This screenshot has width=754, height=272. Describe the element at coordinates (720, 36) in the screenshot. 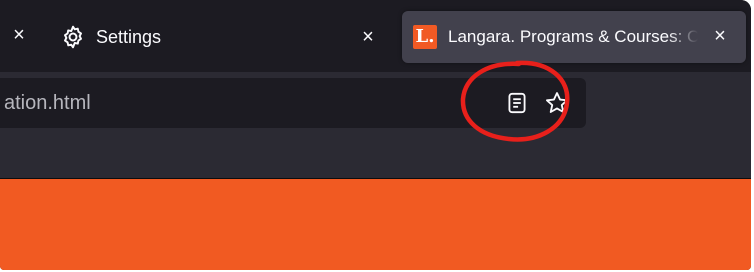

I see `close-langara-tab-button: ×` at that location.